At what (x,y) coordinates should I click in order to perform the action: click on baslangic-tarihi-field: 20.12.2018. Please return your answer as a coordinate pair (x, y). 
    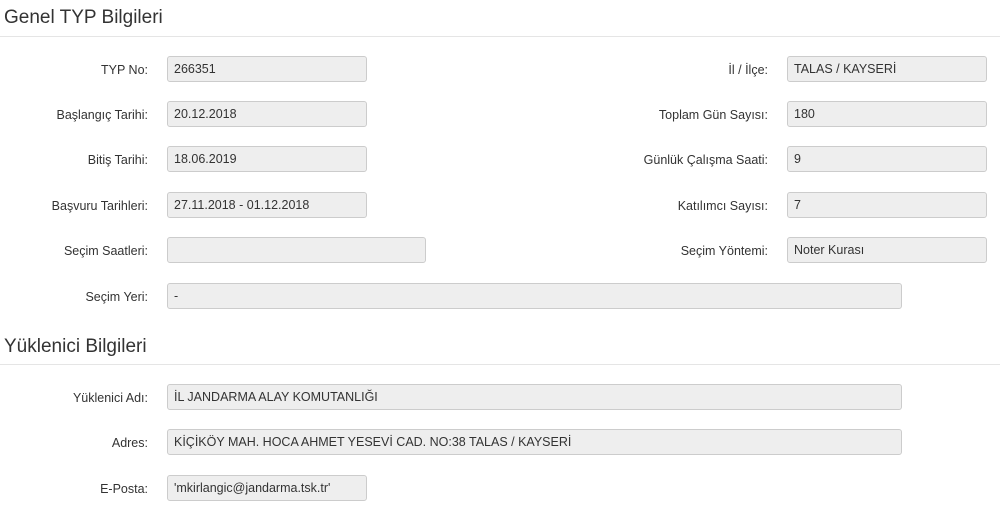
    Looking at the image, I should click on (267, 114).